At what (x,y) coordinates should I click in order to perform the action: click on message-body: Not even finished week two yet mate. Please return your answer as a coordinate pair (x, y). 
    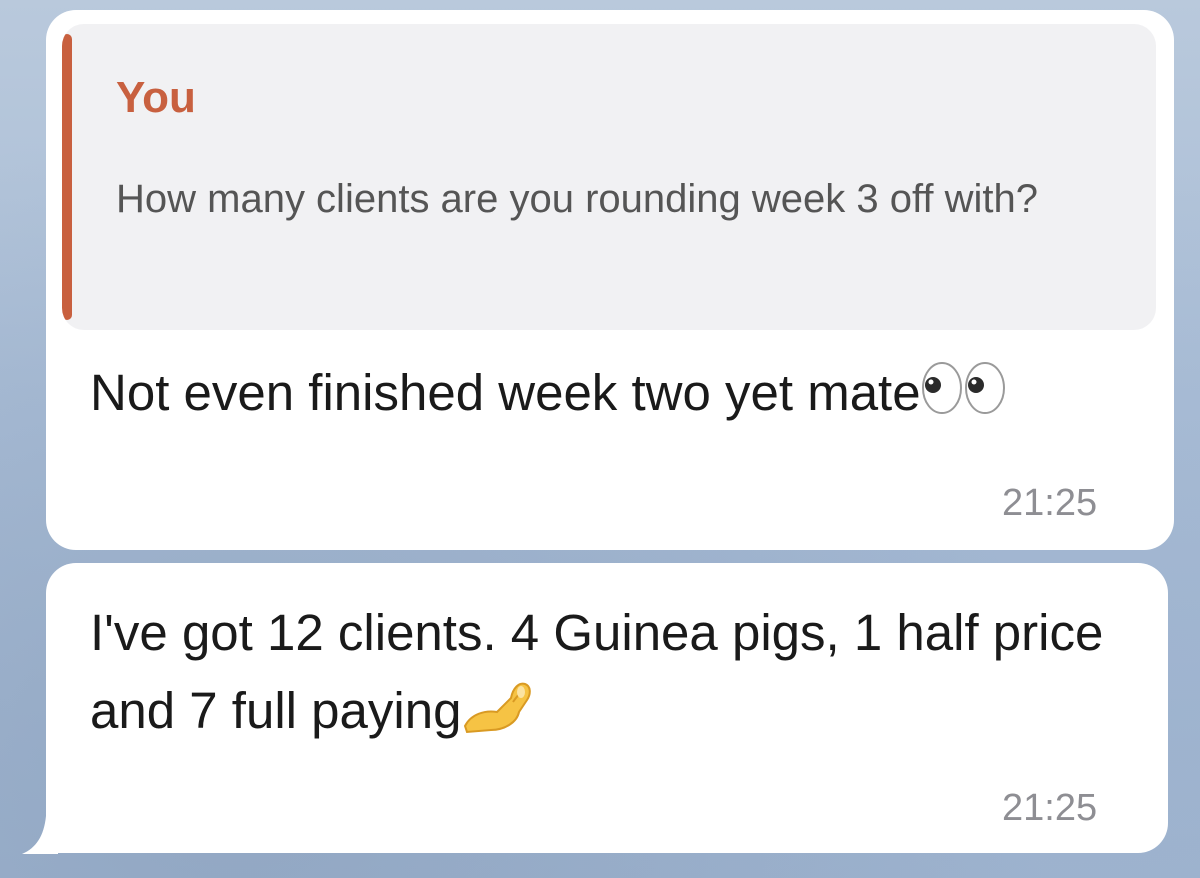
    Looking at the image, I should click on (505, 392).